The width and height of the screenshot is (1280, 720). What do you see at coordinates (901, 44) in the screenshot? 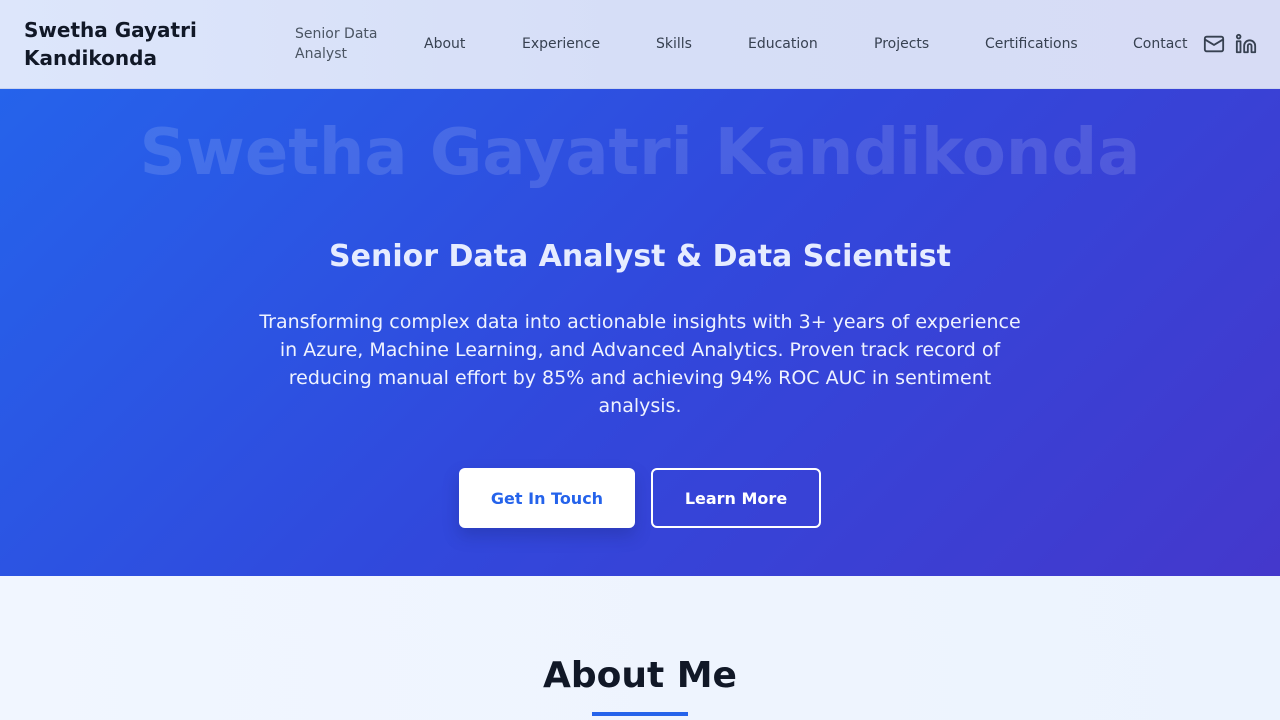
I see `nav-link-projects: Projects` at bounding box center [901, 44].